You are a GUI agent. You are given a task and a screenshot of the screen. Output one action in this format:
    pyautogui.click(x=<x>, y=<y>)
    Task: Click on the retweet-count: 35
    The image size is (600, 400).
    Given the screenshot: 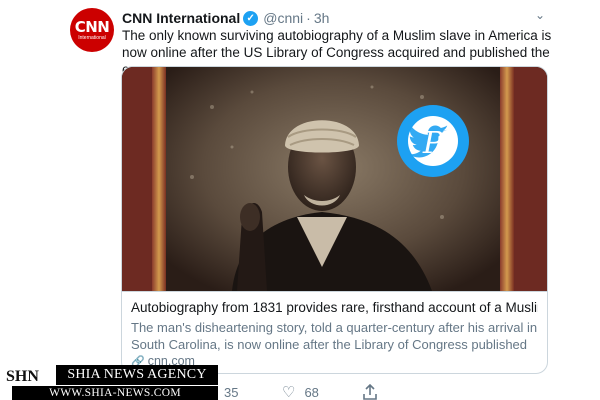 What is the action you would take?
    pyautogui.click(x=231, y=392)
    